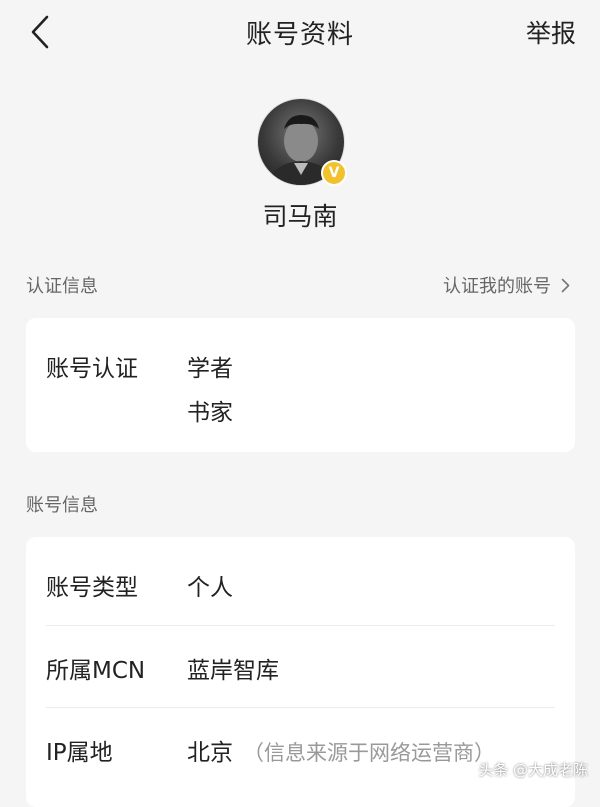 The image size is (600, 807). What do you see at coordinates (302, 142) in the screenshot?
I see `avatar-container: V` at bounding box center [302, 142].